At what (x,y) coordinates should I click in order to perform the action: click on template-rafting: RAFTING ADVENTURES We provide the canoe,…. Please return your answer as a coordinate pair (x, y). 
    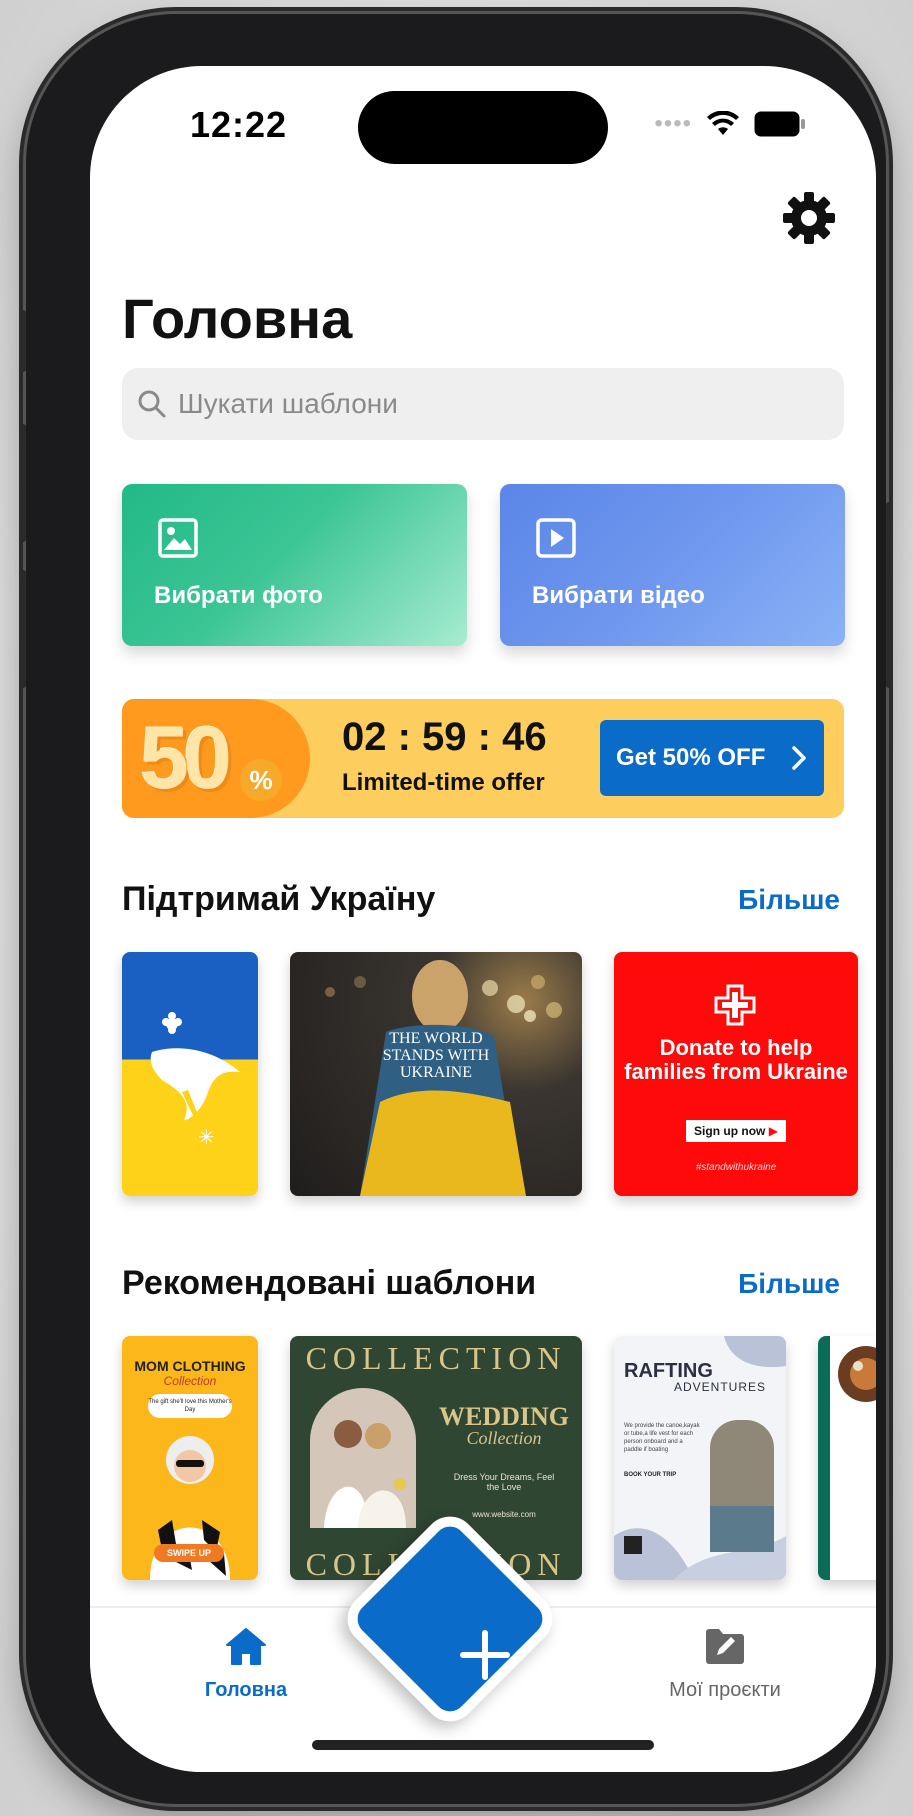
    Looking at the image, I should click on (700, 1458).